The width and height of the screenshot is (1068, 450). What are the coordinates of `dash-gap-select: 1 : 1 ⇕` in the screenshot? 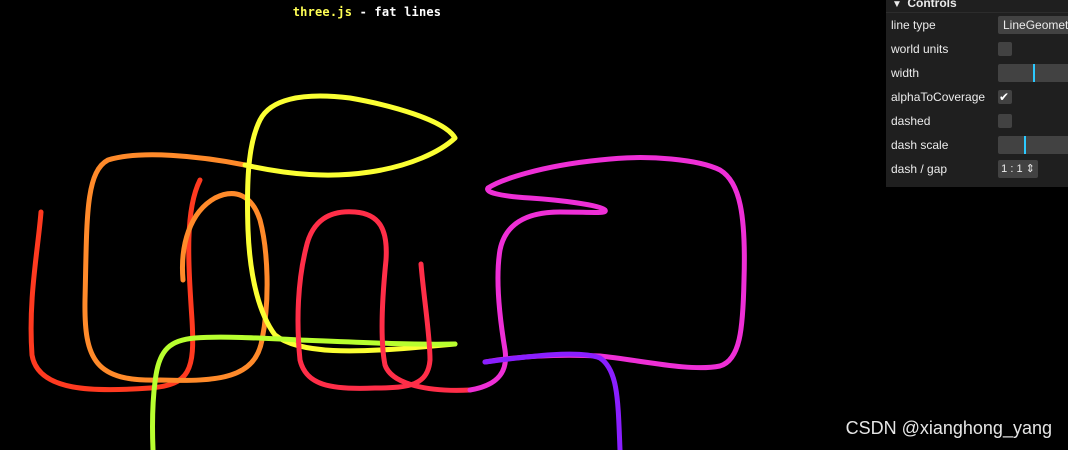 It's located at (1018, 169).